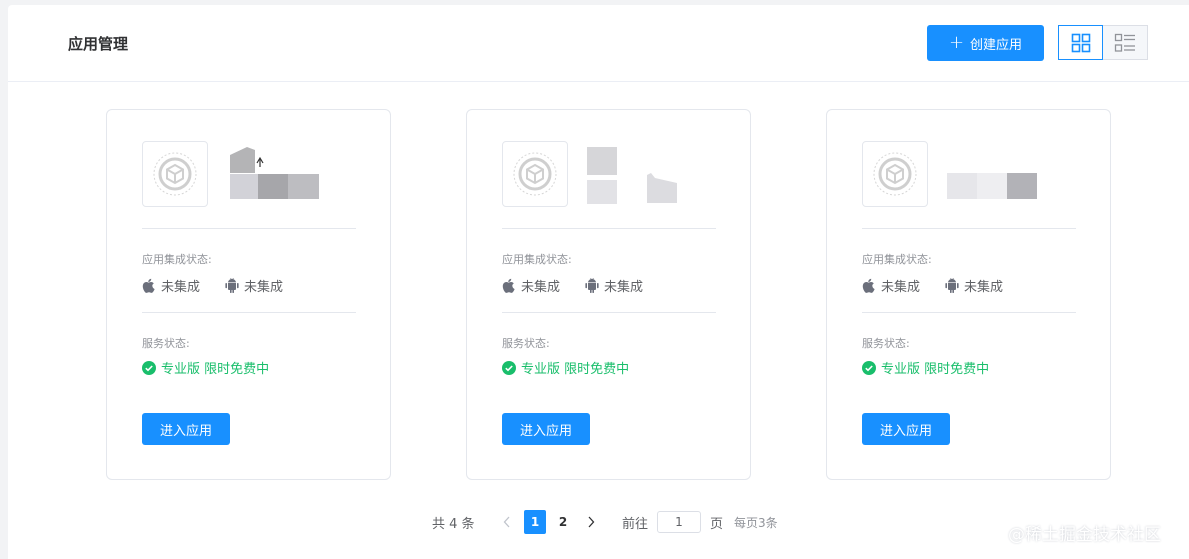 The image size is (1189, 559). I want to click on goto-page-input, so click(679, 522).